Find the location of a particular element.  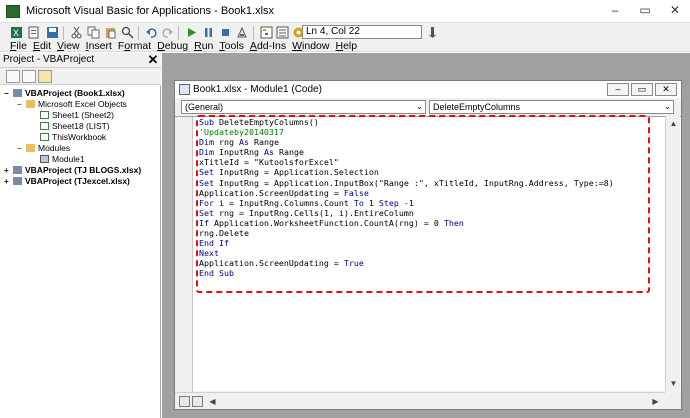

scroll-right-icon: ▶ is located at coordinates (655, 401).